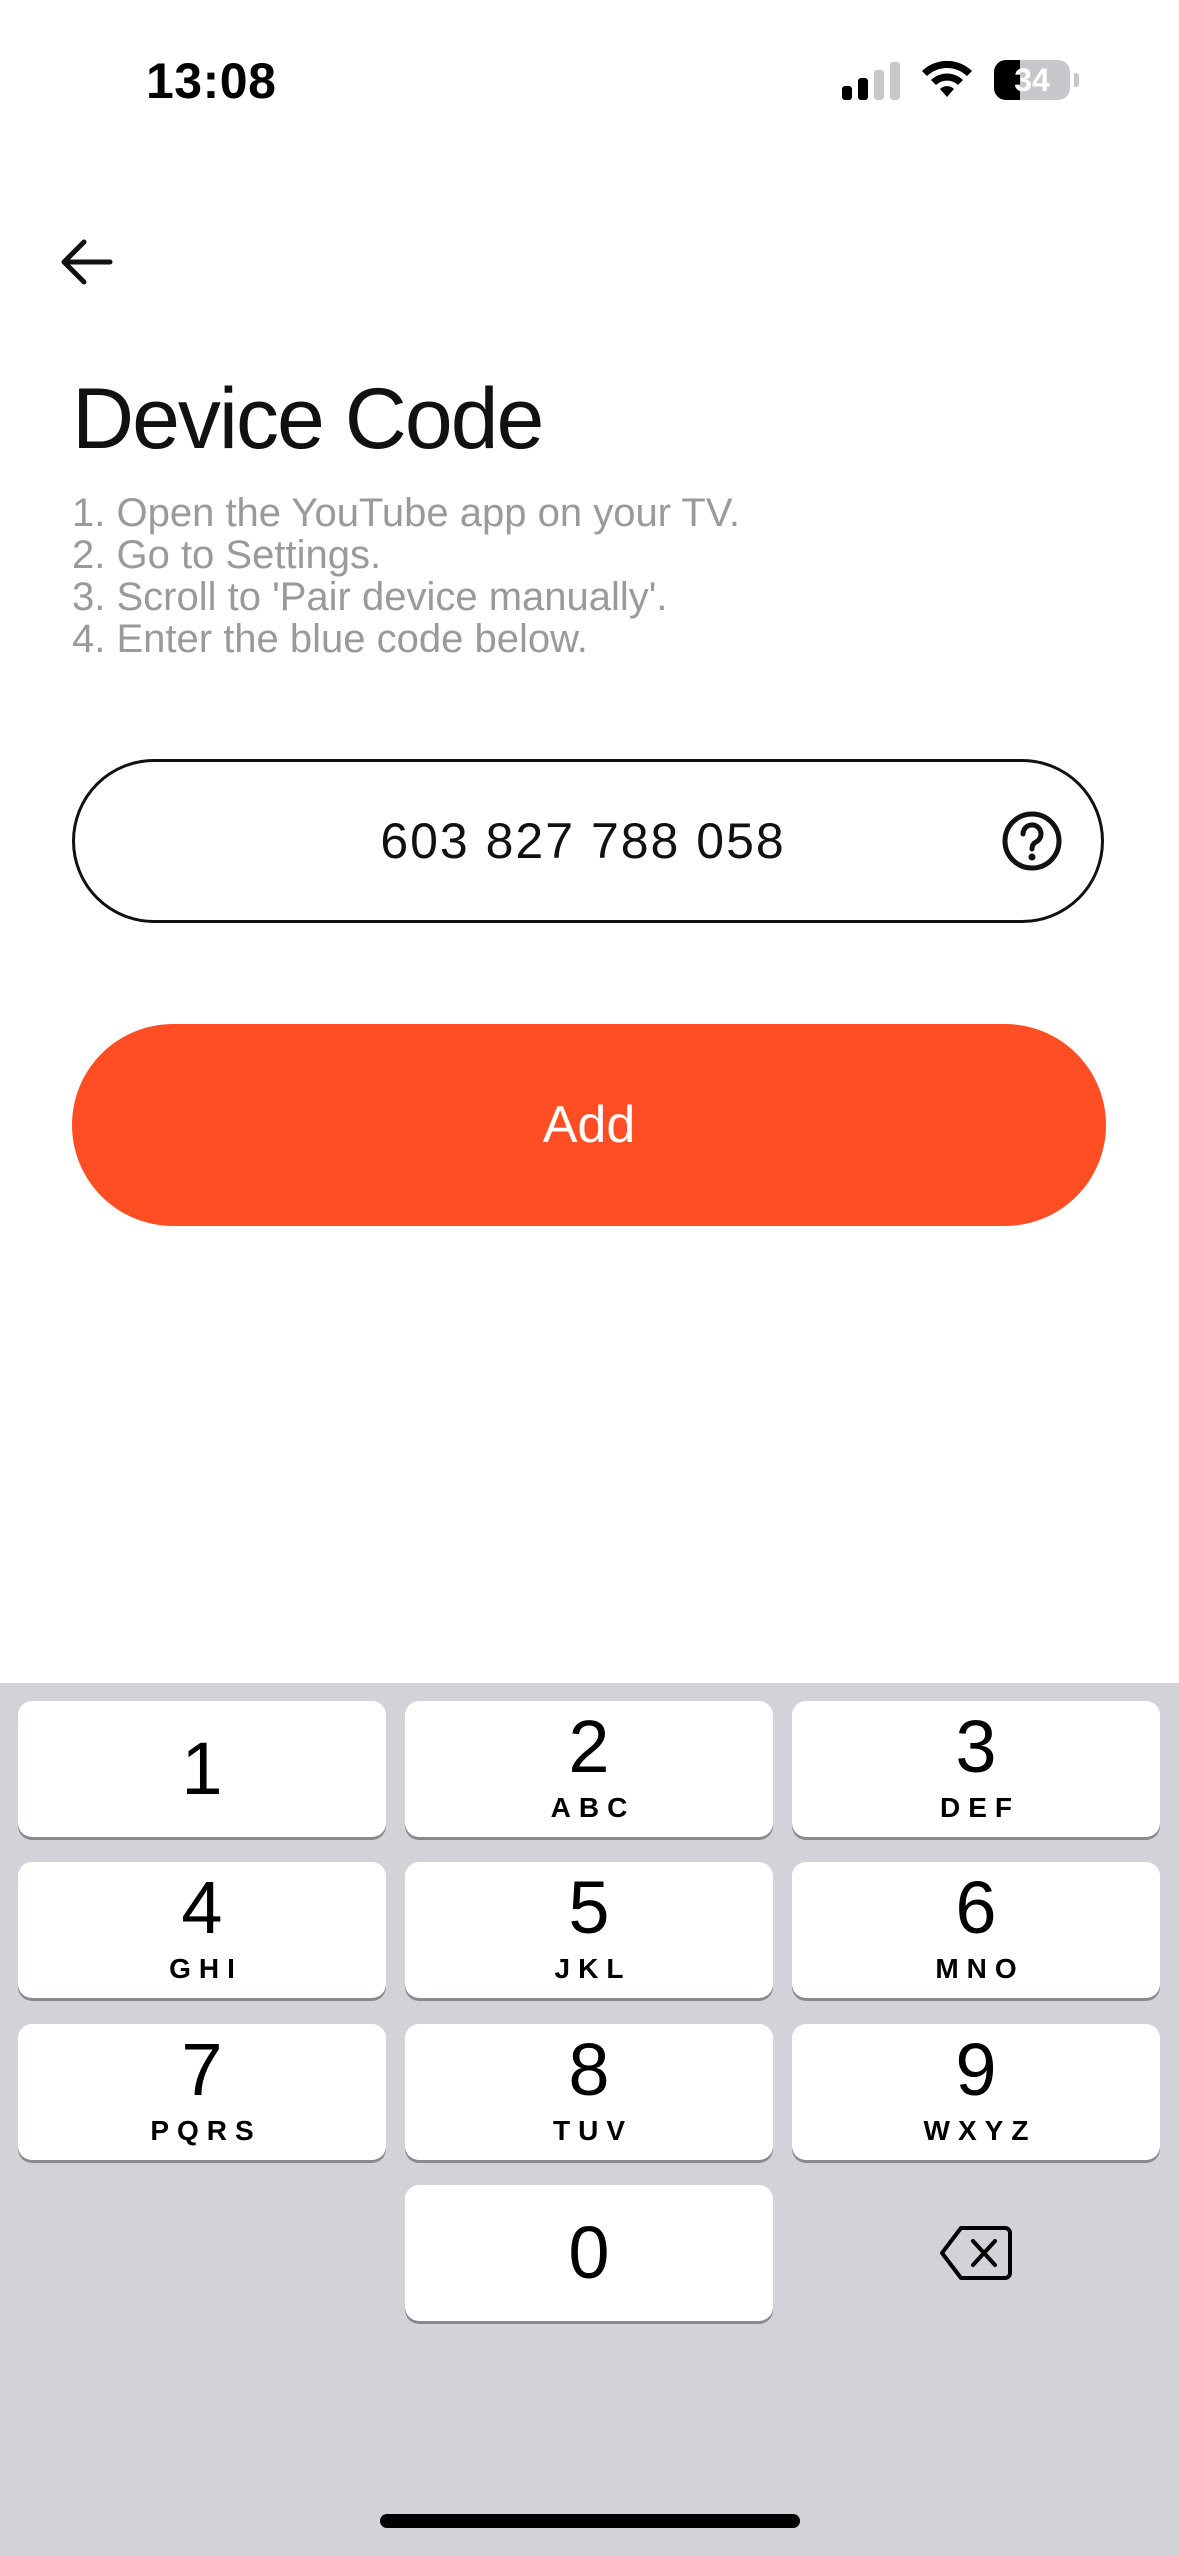 The width and height of the screenshot is (1179, 2556). I want to click on key-2: 2 ABC, so click(589, 1769).